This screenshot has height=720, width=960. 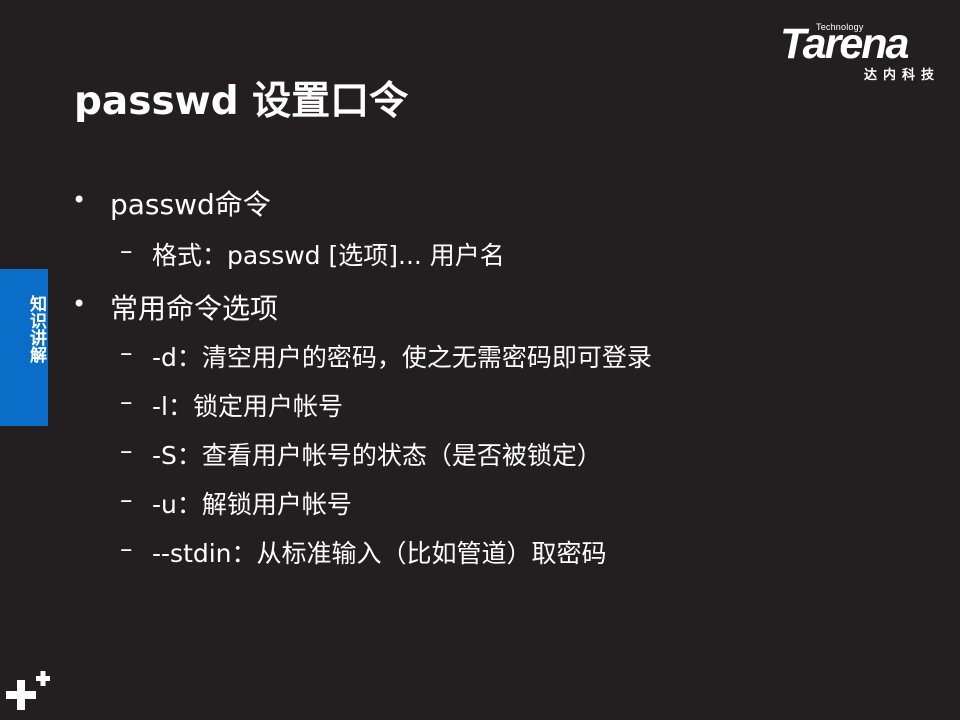 I want to click on section-tab: 知识讲解, so click(x=24, y=347).